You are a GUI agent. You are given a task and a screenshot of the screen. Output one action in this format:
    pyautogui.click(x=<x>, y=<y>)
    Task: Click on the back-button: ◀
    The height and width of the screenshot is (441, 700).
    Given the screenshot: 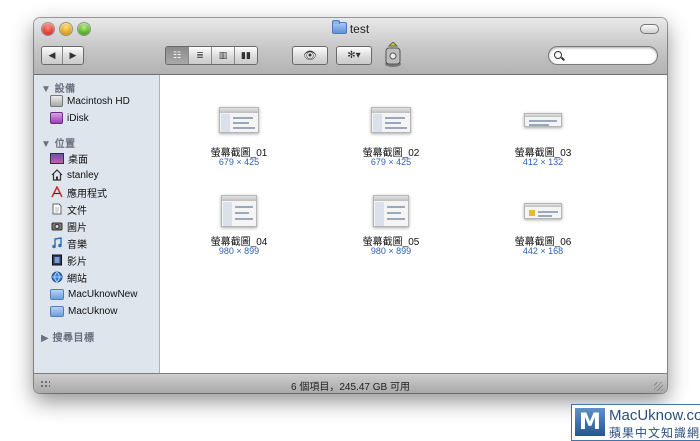 What is the action you would take?
    pyautogui.click(x=52, y=55)
    